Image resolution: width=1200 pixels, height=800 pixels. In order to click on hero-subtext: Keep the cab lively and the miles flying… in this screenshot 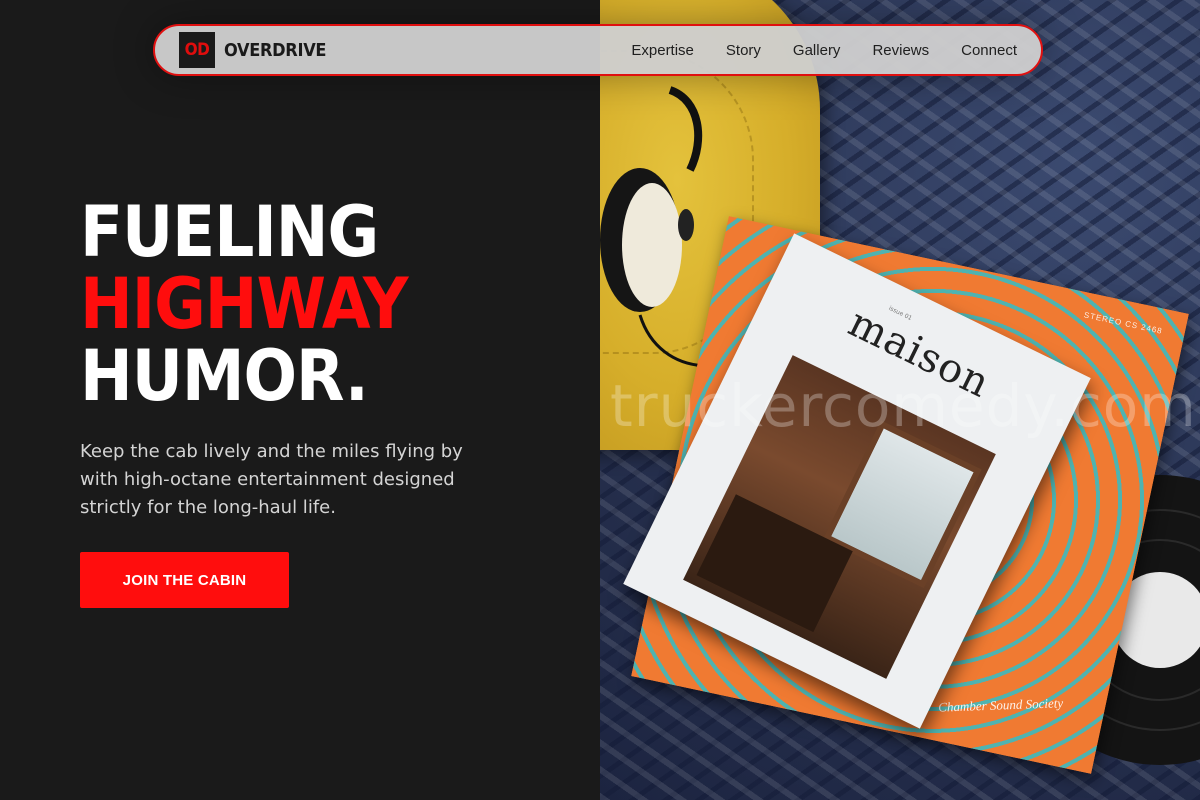, I will do `click(271, 479)`.